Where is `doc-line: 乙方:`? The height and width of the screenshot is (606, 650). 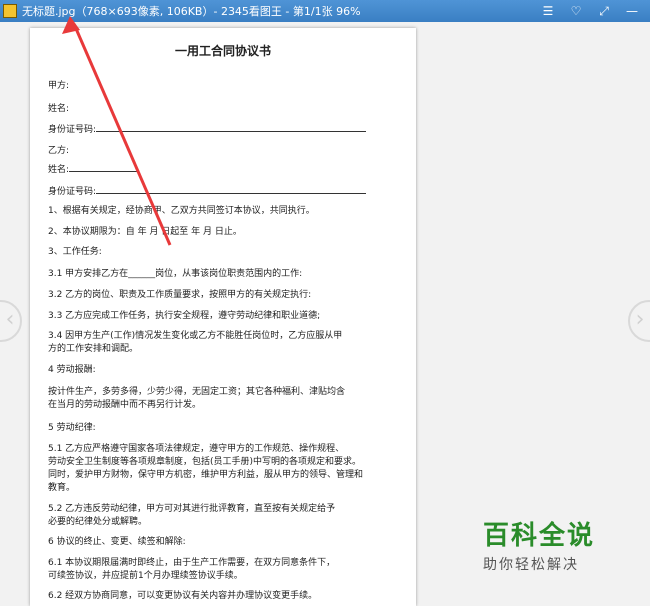 doc-line: 乙方: is located at coordinates (59, 151).